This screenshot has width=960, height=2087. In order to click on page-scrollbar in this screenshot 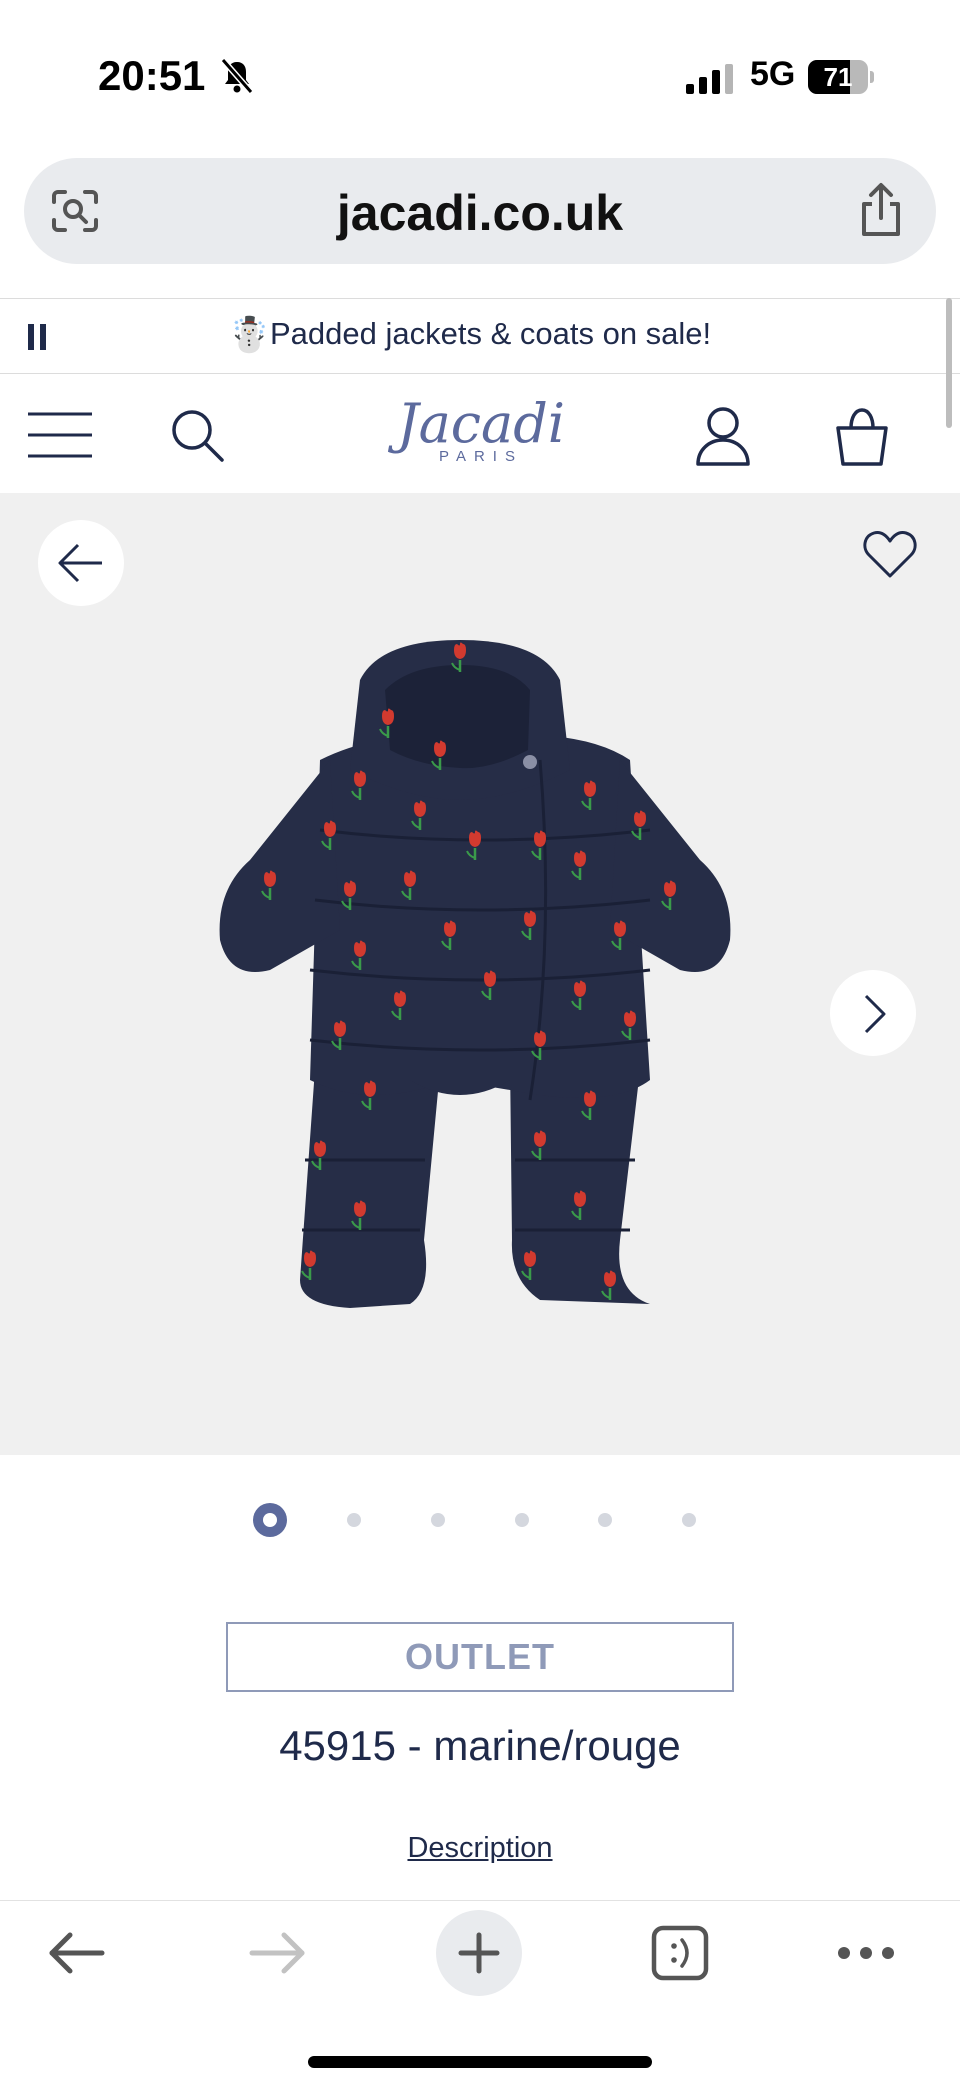, I will do `click(949, 363)`.